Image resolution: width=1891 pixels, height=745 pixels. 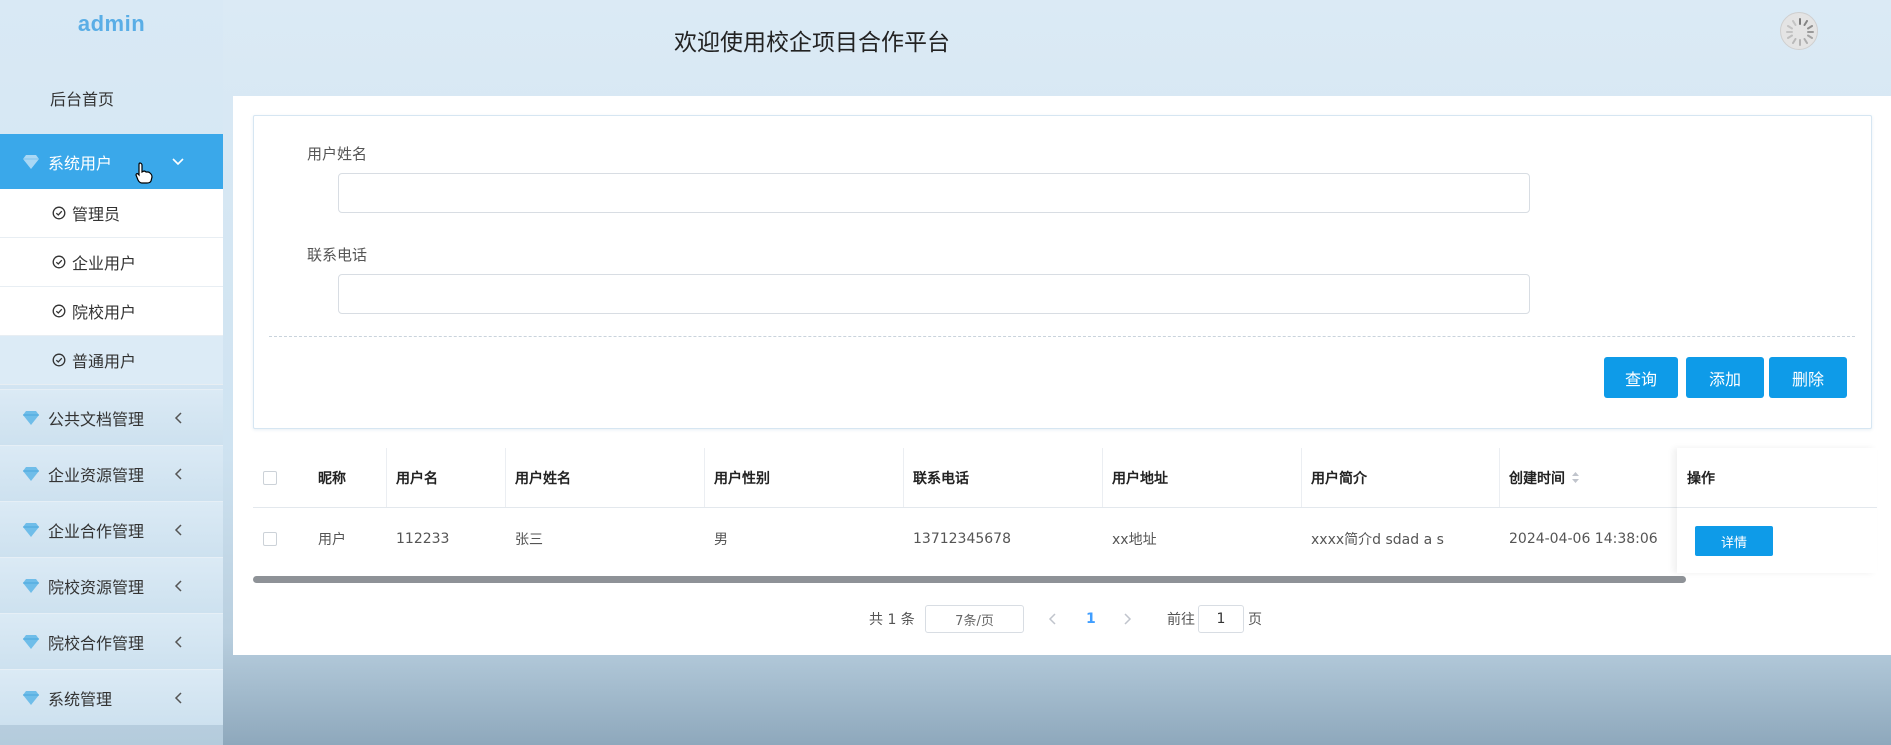 I want to click on cell-address: xx地址, so click(x=1134, y=540).